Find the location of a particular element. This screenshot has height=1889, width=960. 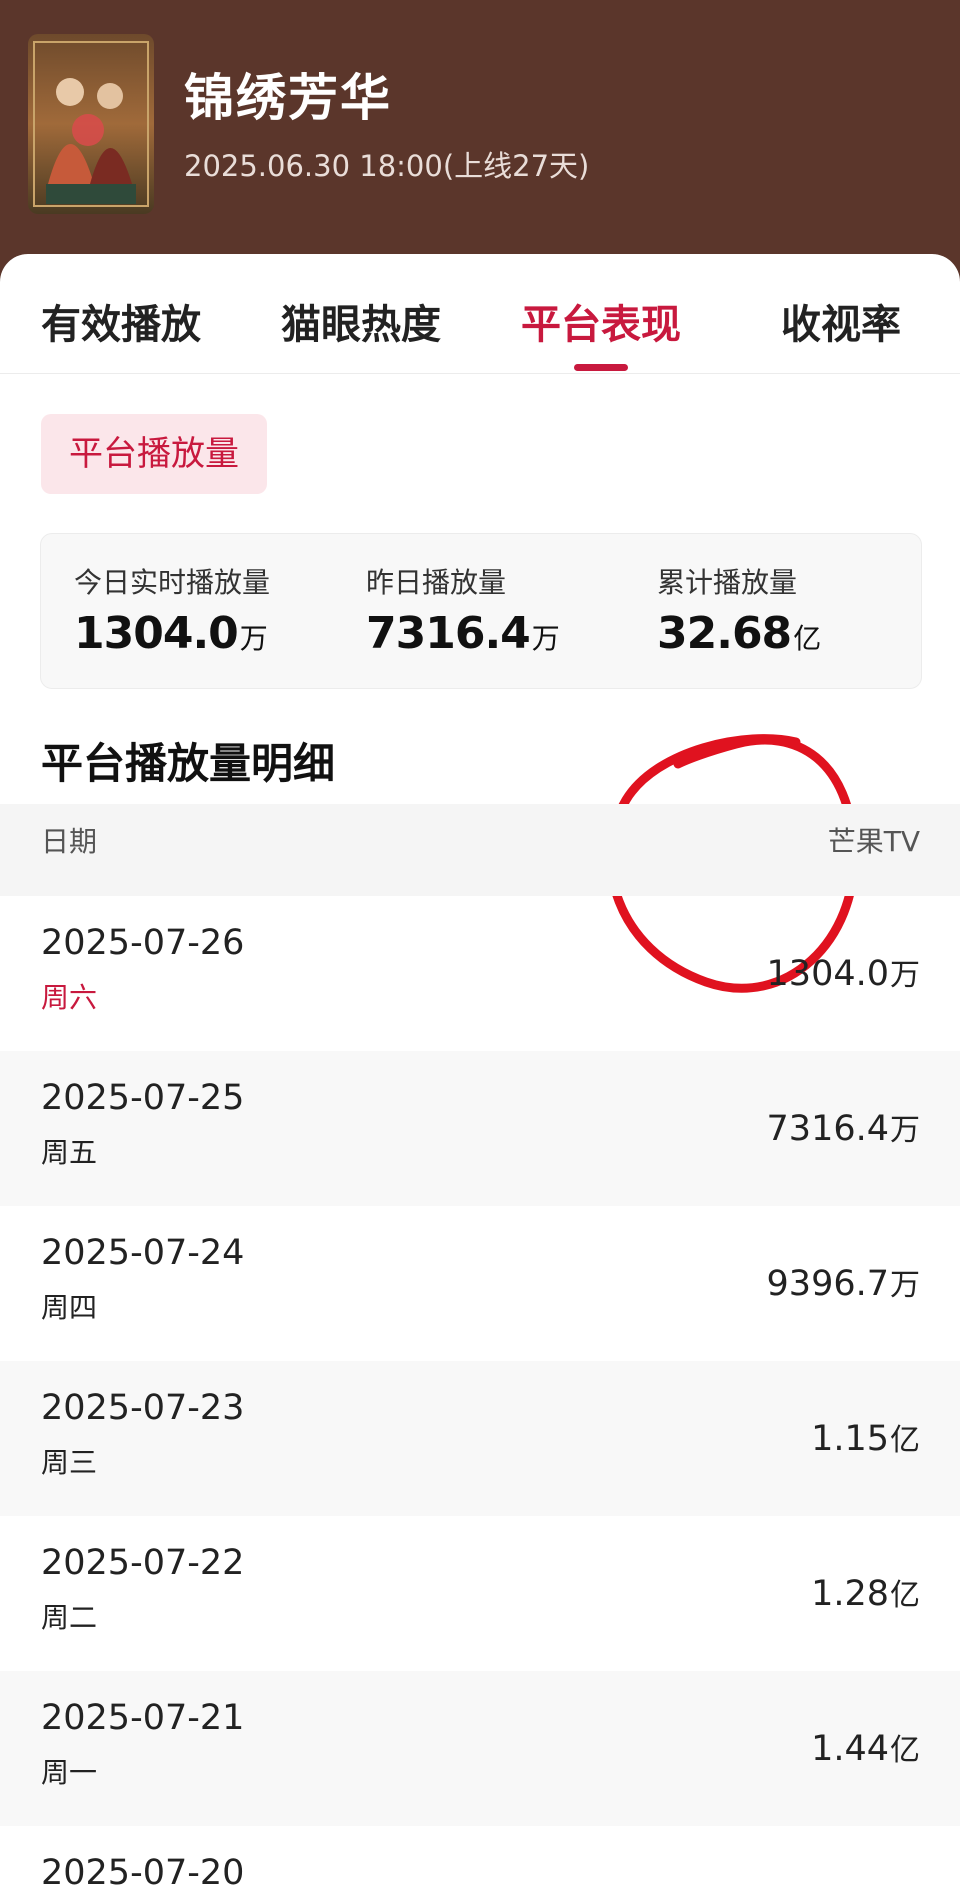

drama-title: 锦绣芳华 is located at coordinates (288, 98).